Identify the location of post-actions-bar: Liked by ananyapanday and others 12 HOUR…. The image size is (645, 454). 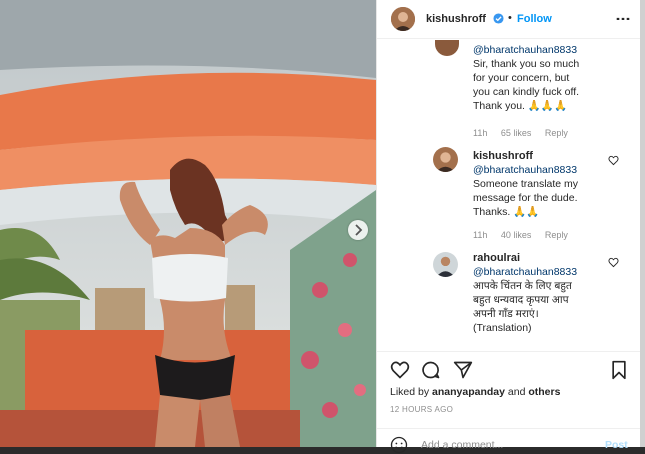
(511, 402).